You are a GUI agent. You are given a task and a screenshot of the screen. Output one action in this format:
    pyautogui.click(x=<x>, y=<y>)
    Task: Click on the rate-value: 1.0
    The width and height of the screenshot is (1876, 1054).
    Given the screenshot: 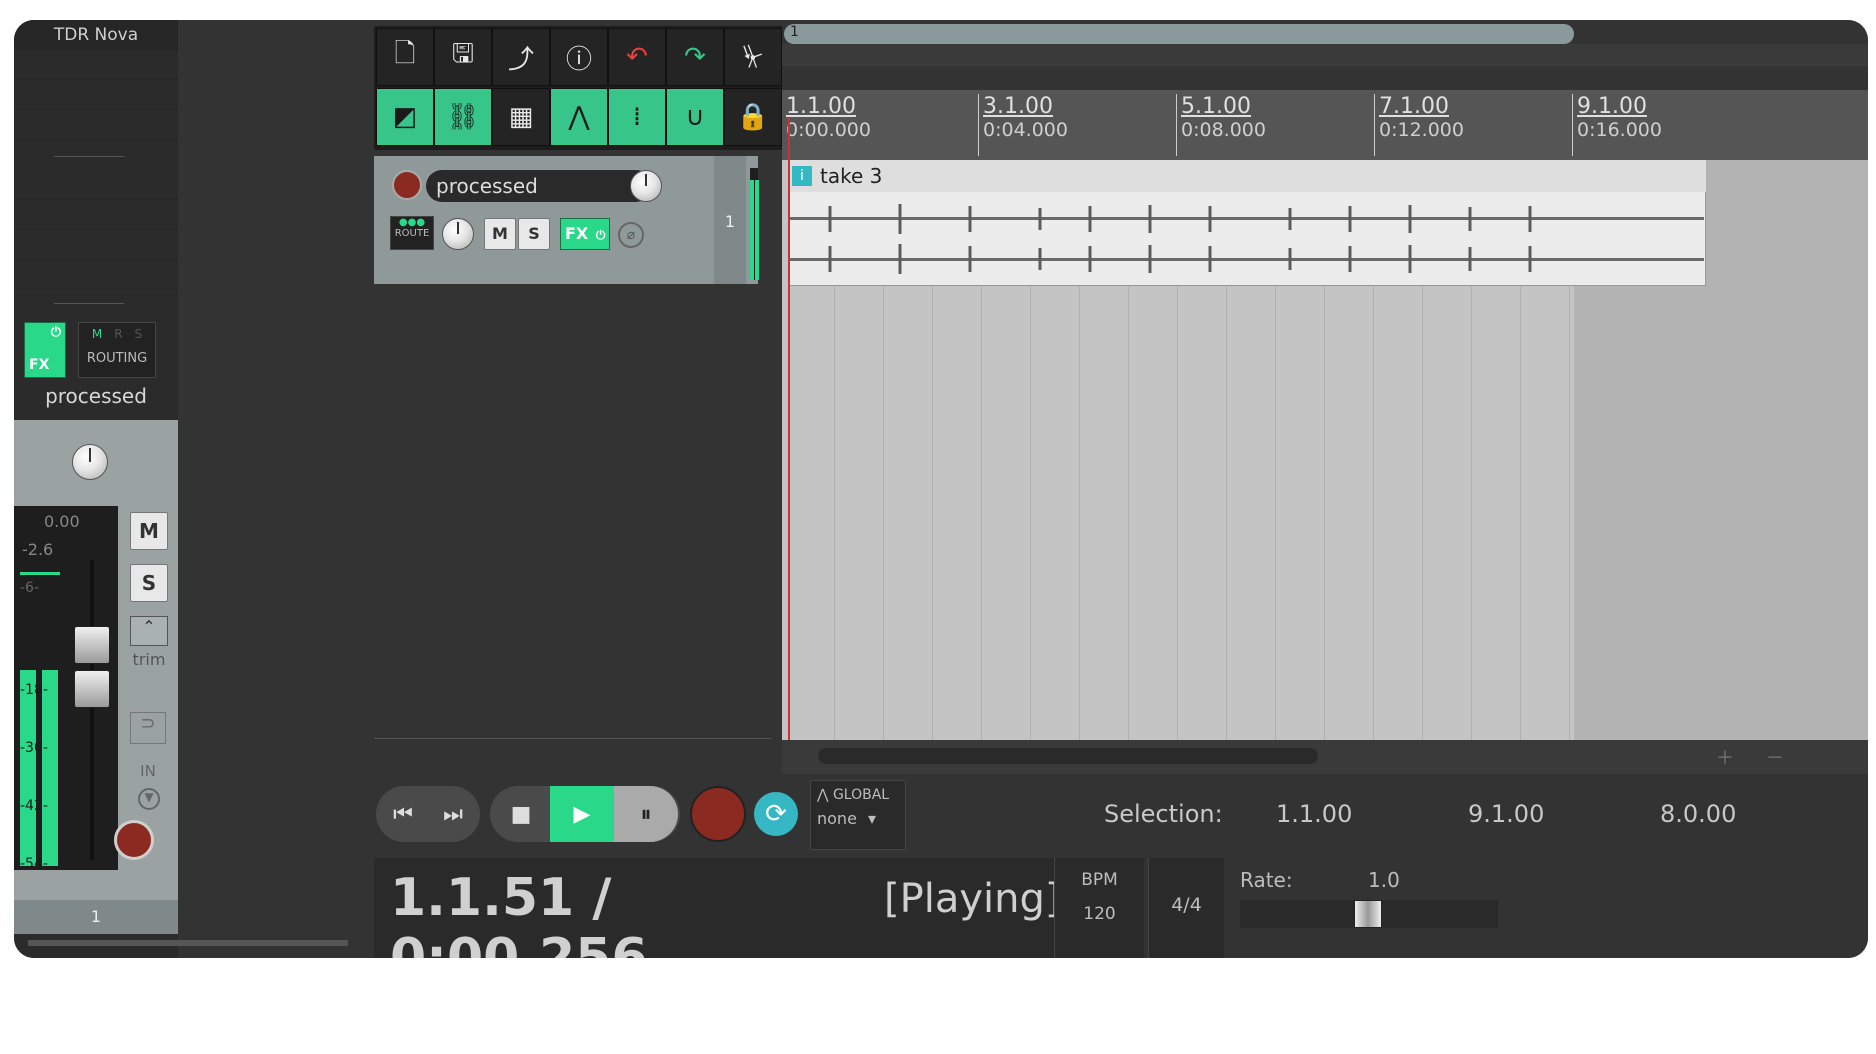 What is the action you would take?
    pyautogui.click(x=1398, y=881)
    